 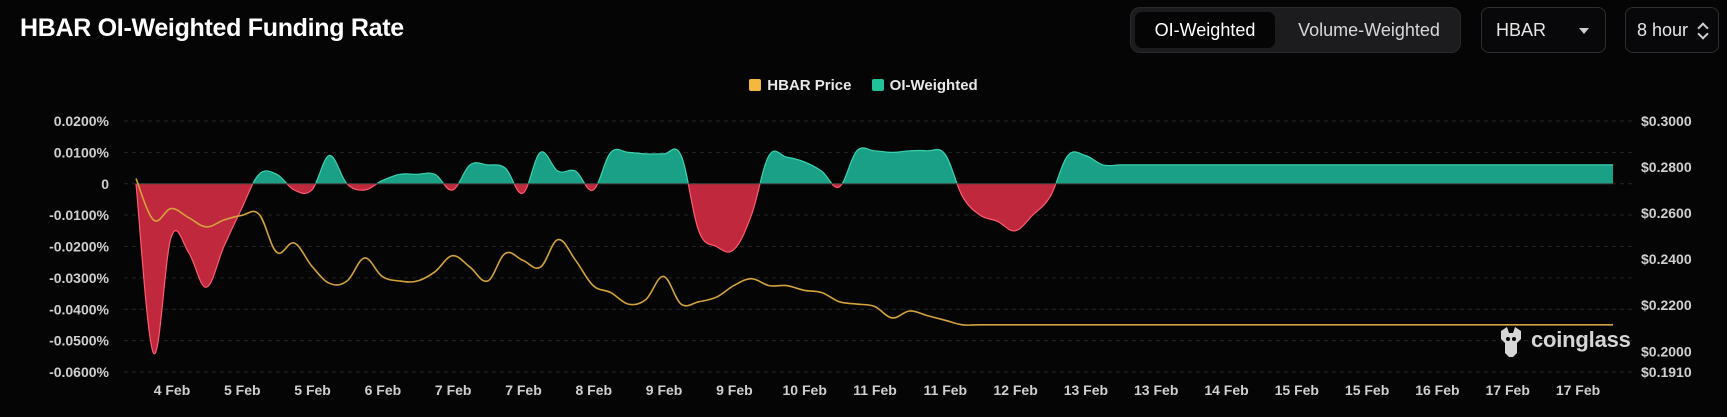 I want to click on x-tick-label: 4 Feb, so click(x=172, y=390).